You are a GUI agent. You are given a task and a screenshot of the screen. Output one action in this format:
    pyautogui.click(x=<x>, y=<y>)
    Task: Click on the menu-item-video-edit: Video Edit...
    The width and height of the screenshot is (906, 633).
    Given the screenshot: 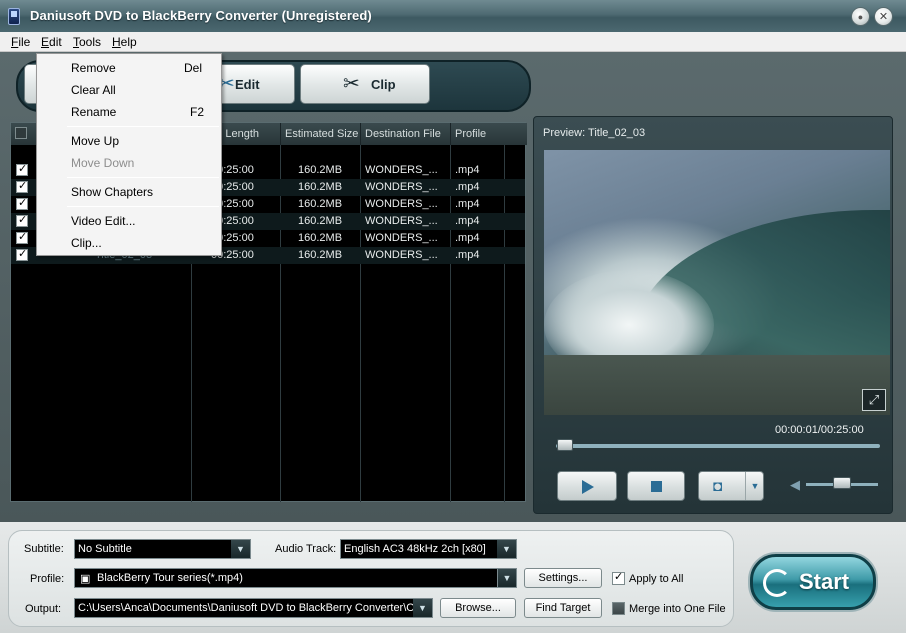 What is the action you would take?
    pyautogui.click(x=103, y=221)
    